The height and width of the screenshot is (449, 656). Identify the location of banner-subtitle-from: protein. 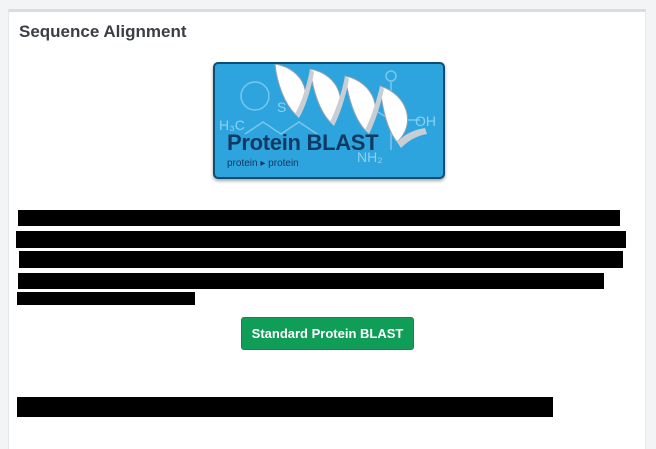
(242, 163).